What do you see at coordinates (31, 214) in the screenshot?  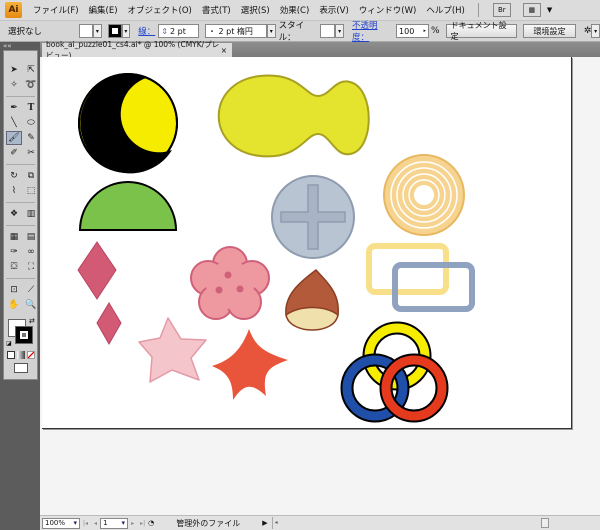 I see `graph-tool-icon: ▥` at bounding box center [31, 214].